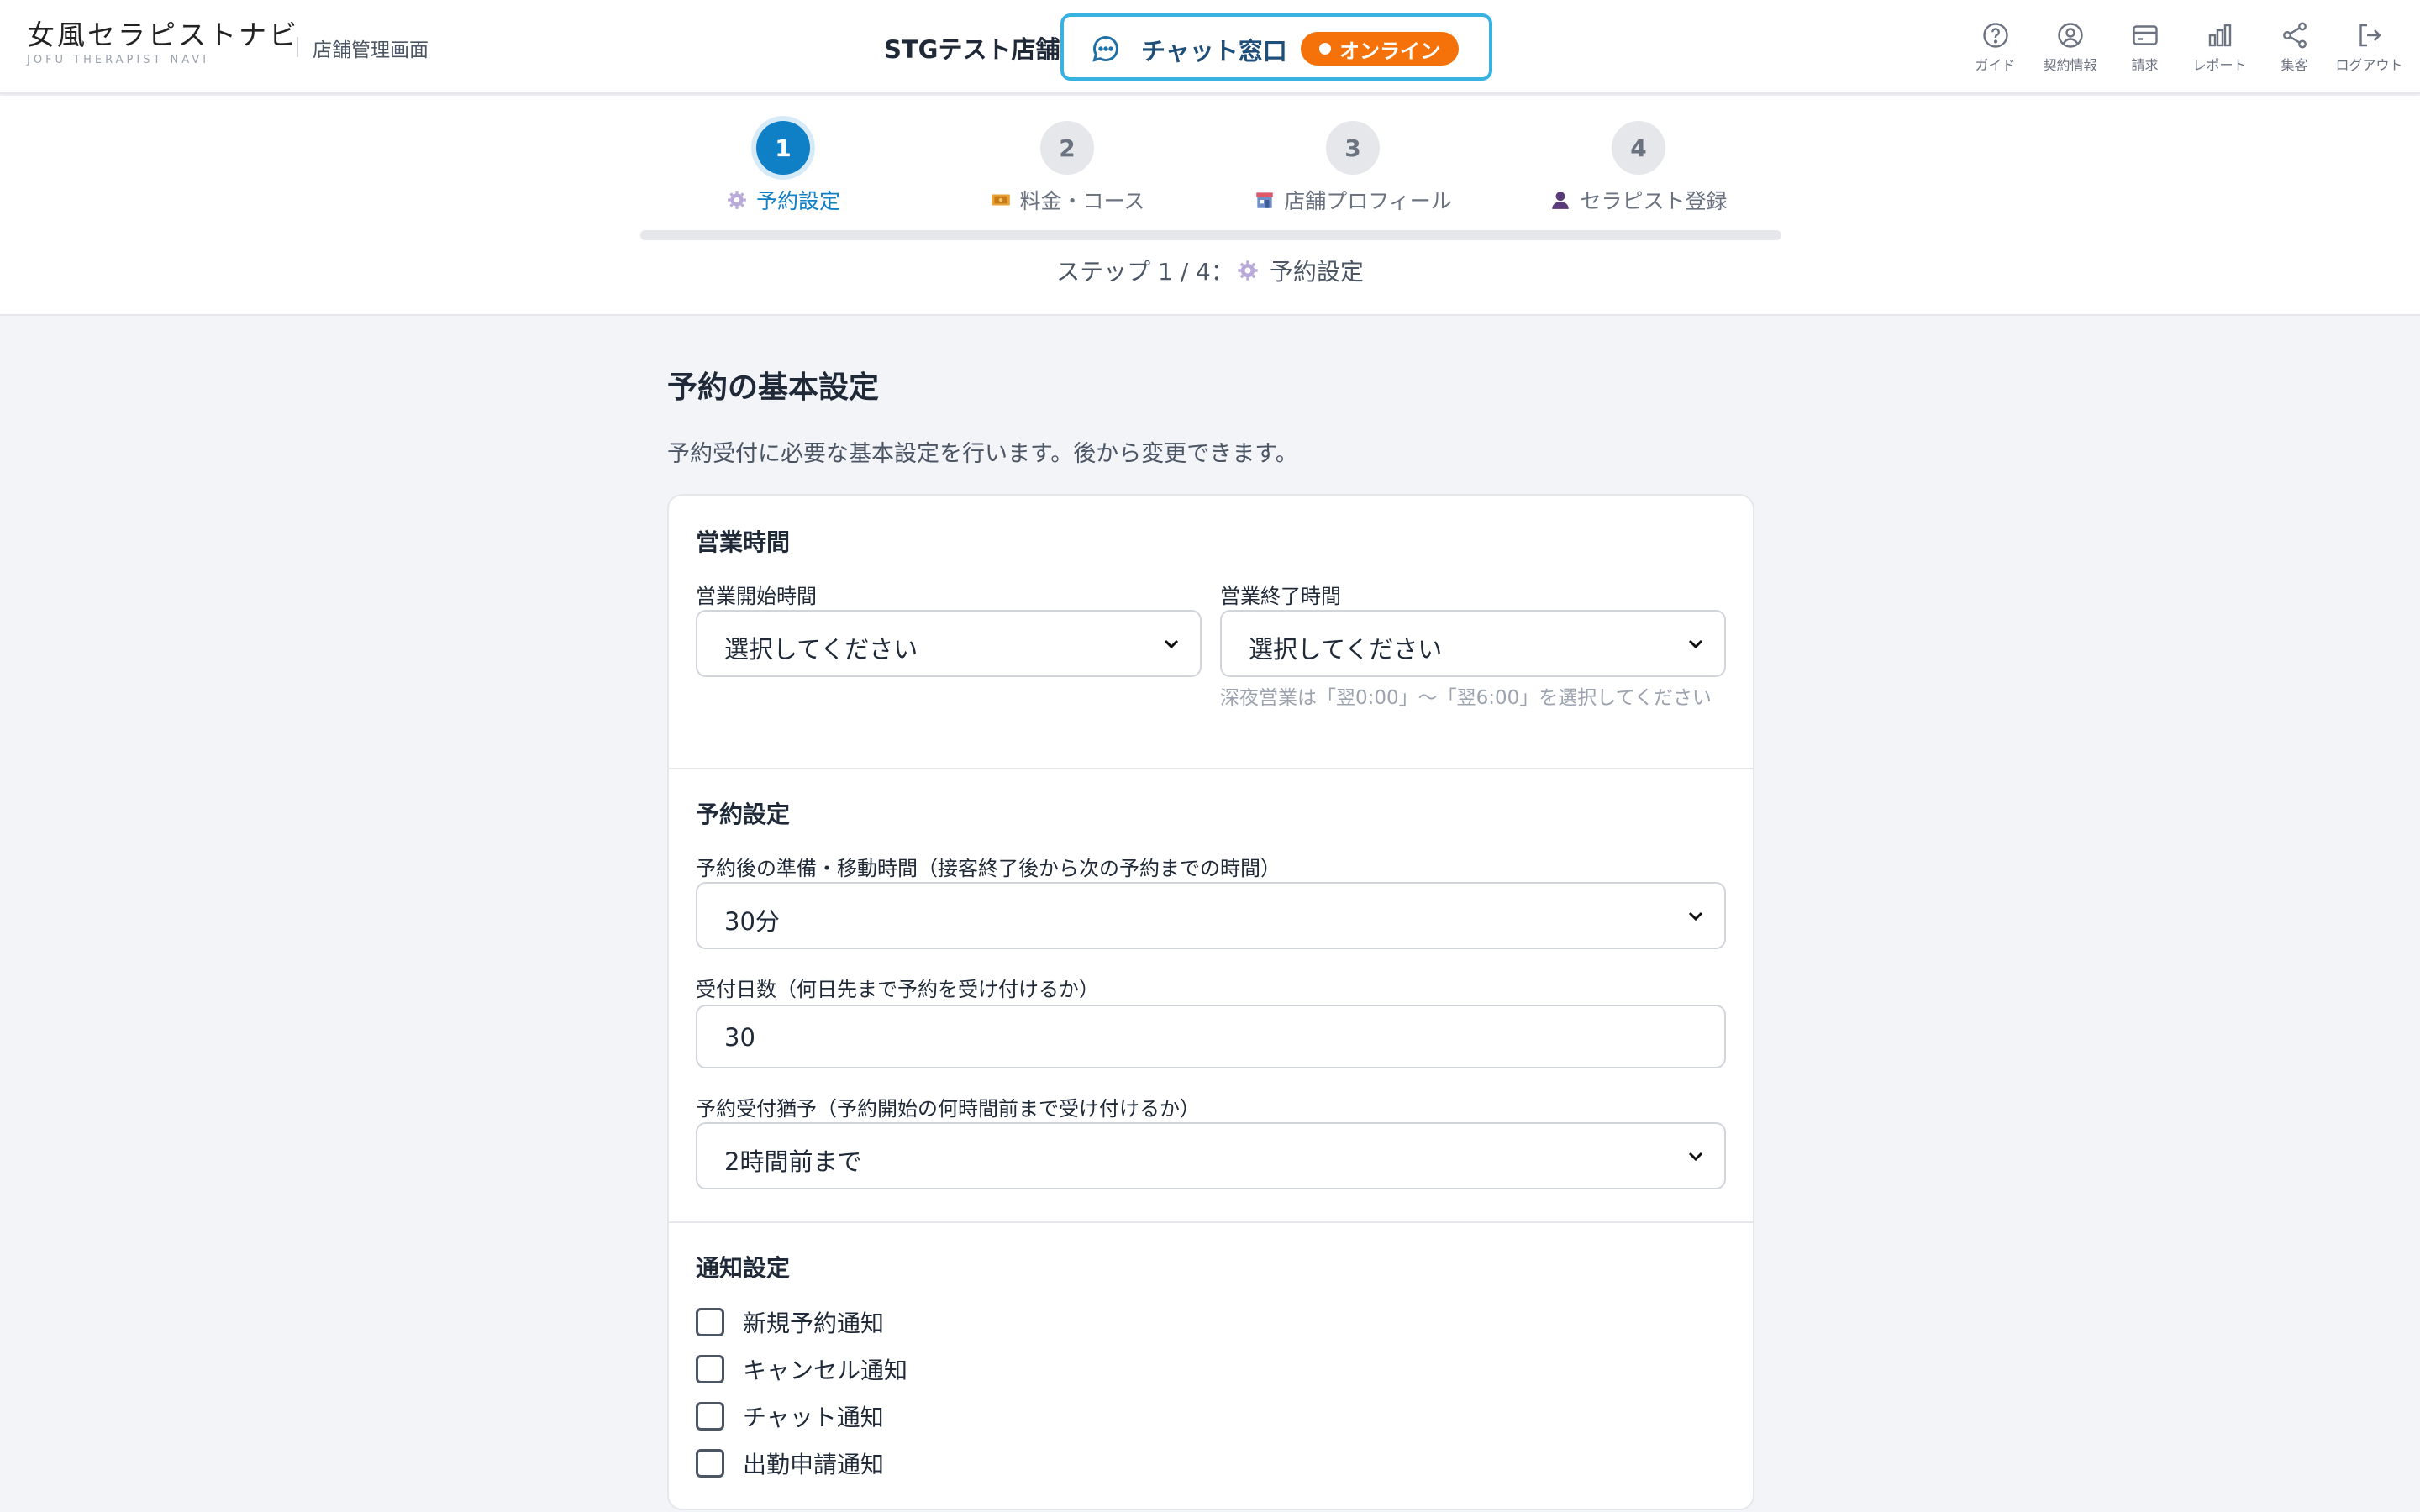 Image resolution: width=2420 pixels, height=1512 pixels. I want to click on step-4-label-wrap: セラピスト登録, so click(1638, 200).